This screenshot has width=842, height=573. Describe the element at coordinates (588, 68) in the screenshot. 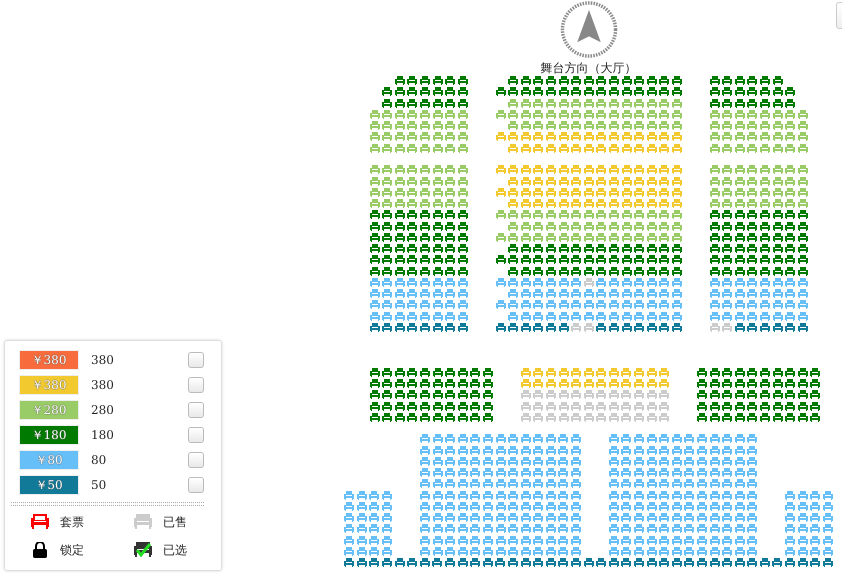

I see `stage-label: 舞台方向（大厅）` at that location.